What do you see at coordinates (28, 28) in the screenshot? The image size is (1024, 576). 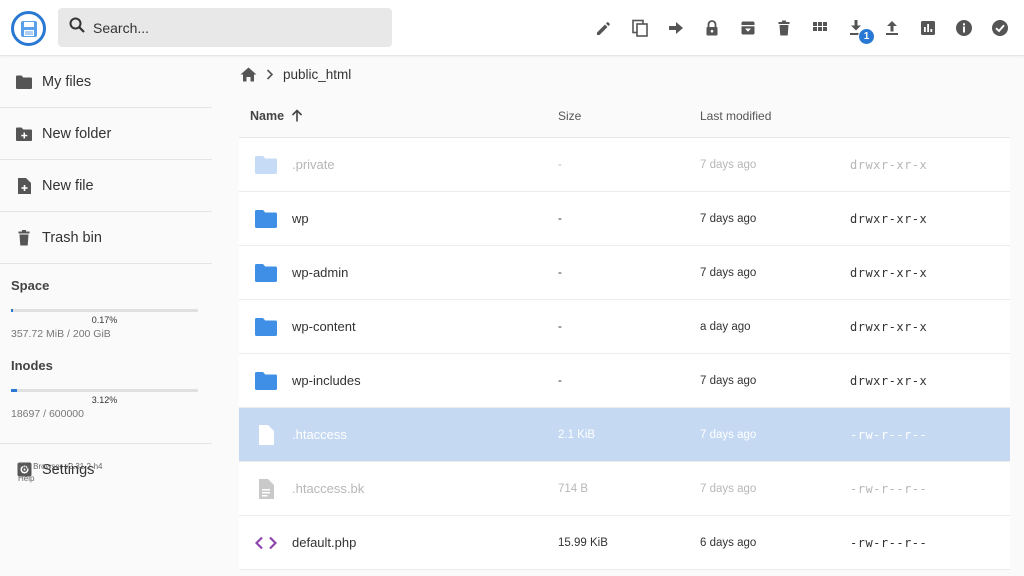 I see `app-logo` at bounding box center [28, 28].